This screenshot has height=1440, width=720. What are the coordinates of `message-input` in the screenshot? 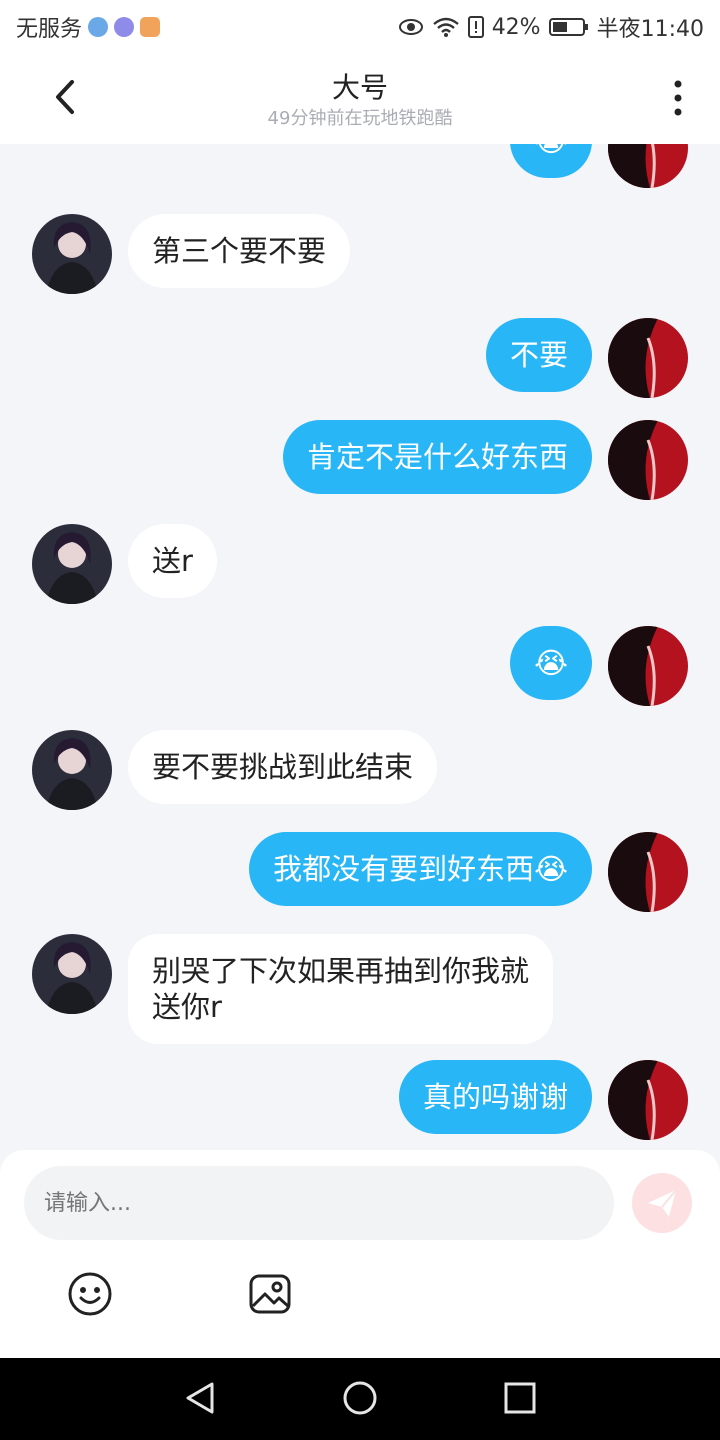 It's located at (319, 1203).